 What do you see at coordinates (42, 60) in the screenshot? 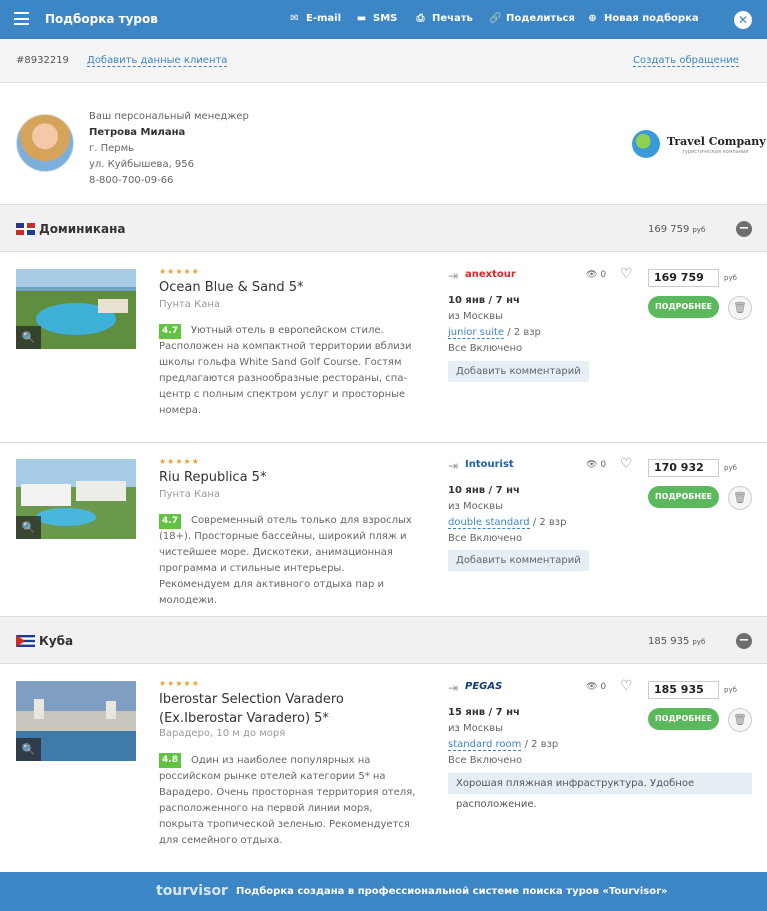
I see `selection-id: #8932219` at bounding box center [42, 60].